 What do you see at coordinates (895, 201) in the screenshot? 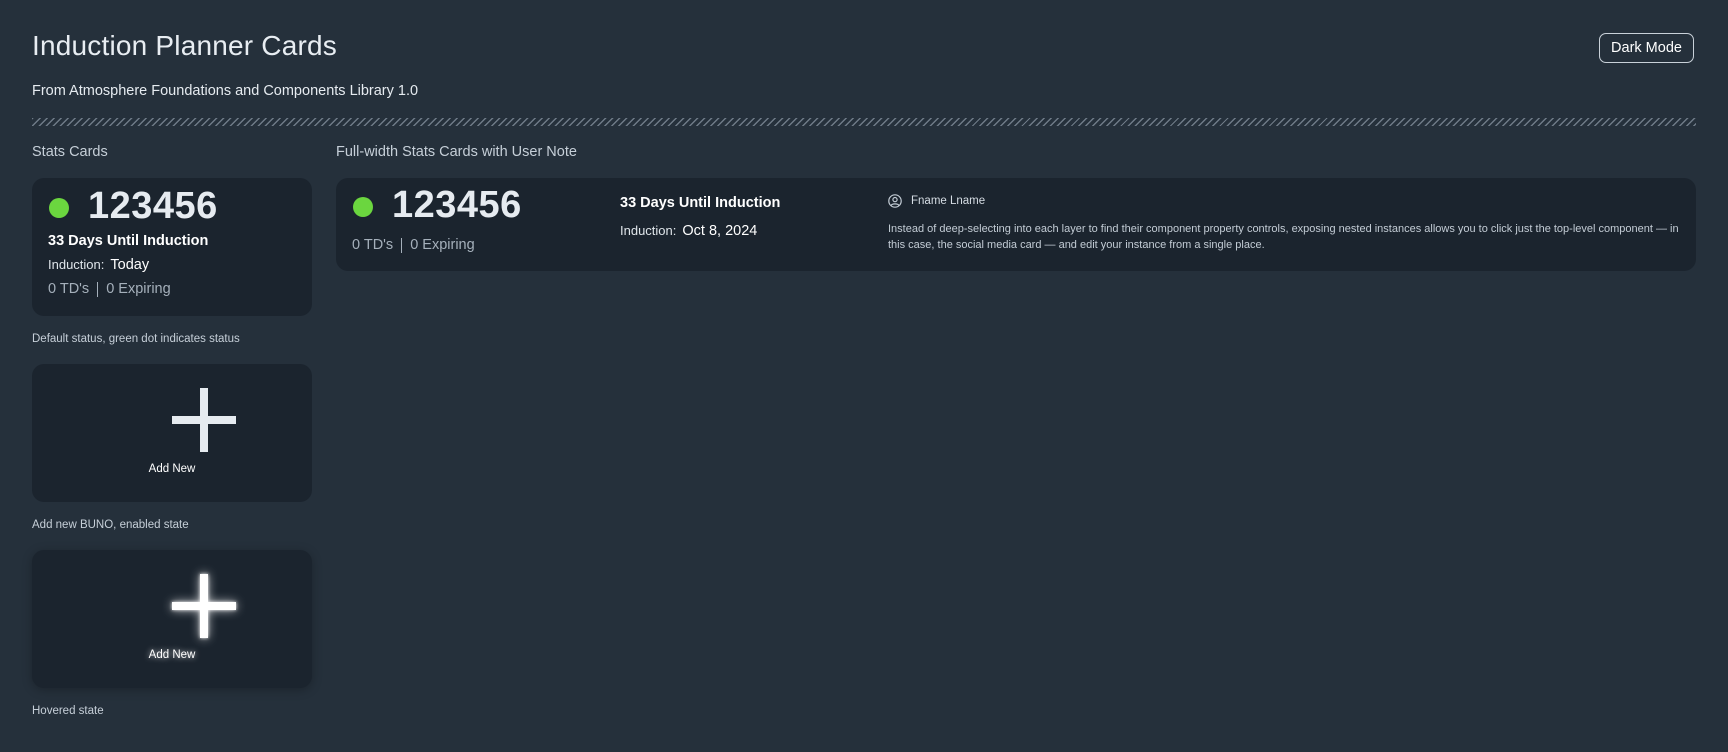
I see `user-circle-icon` at bounding box center [895, 201].